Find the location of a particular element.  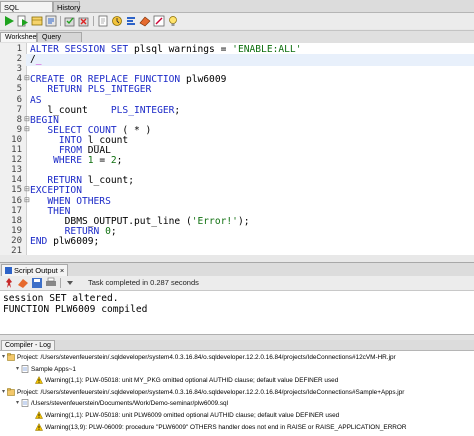

dropdown-icon is located at coordinates (70, 283).